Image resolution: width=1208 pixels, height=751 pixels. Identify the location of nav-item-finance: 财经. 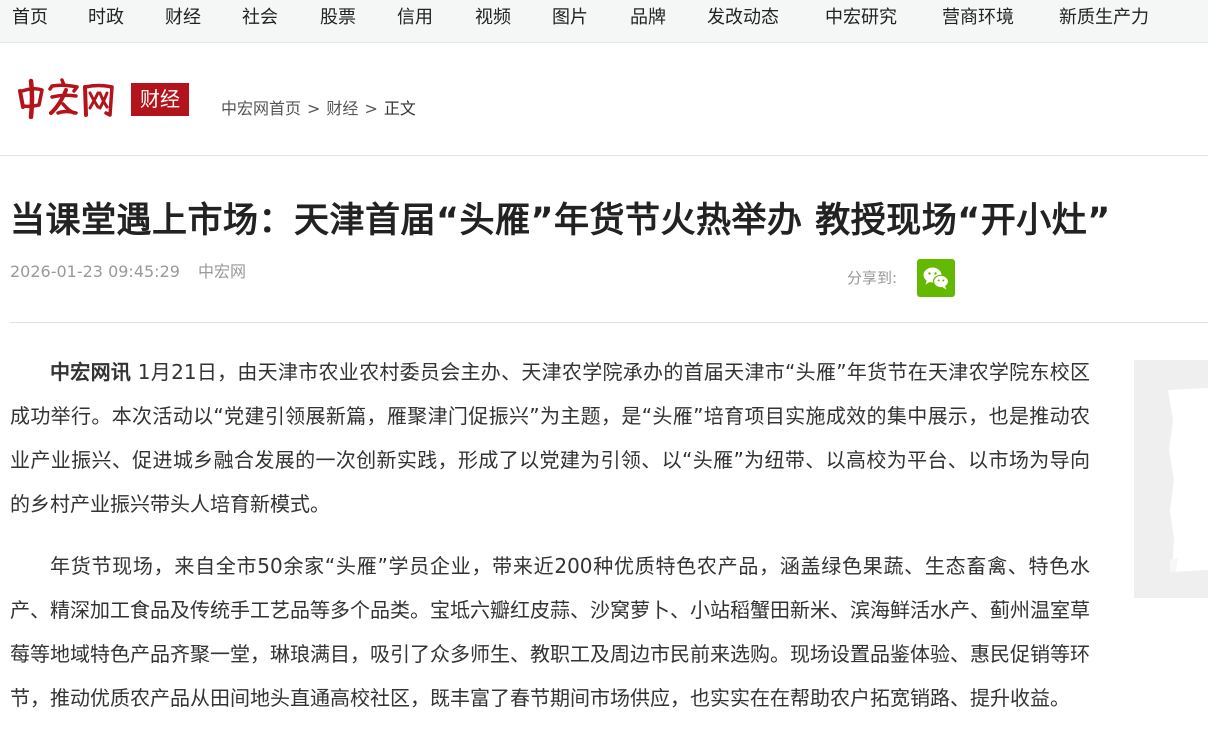
(183, 18).